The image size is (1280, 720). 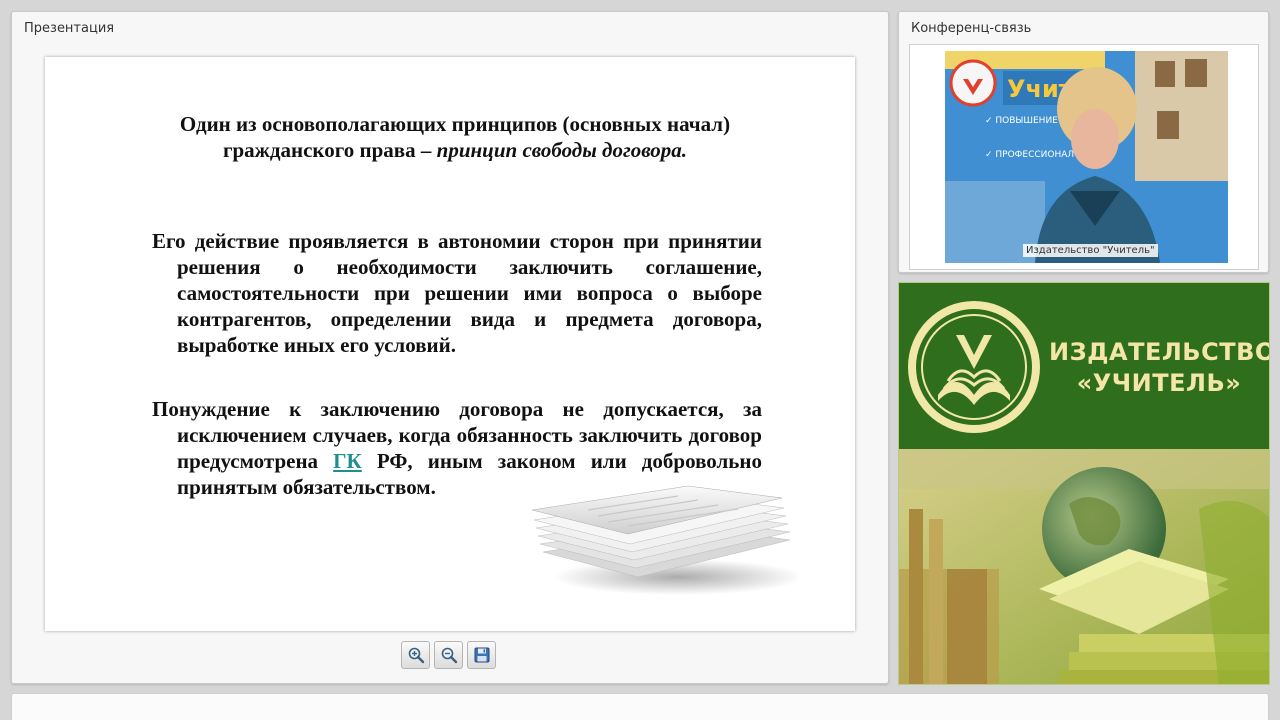 I want to click on publisher-name-line2: «УЧИТЕЛЬ», so click(x=1159, y=383).